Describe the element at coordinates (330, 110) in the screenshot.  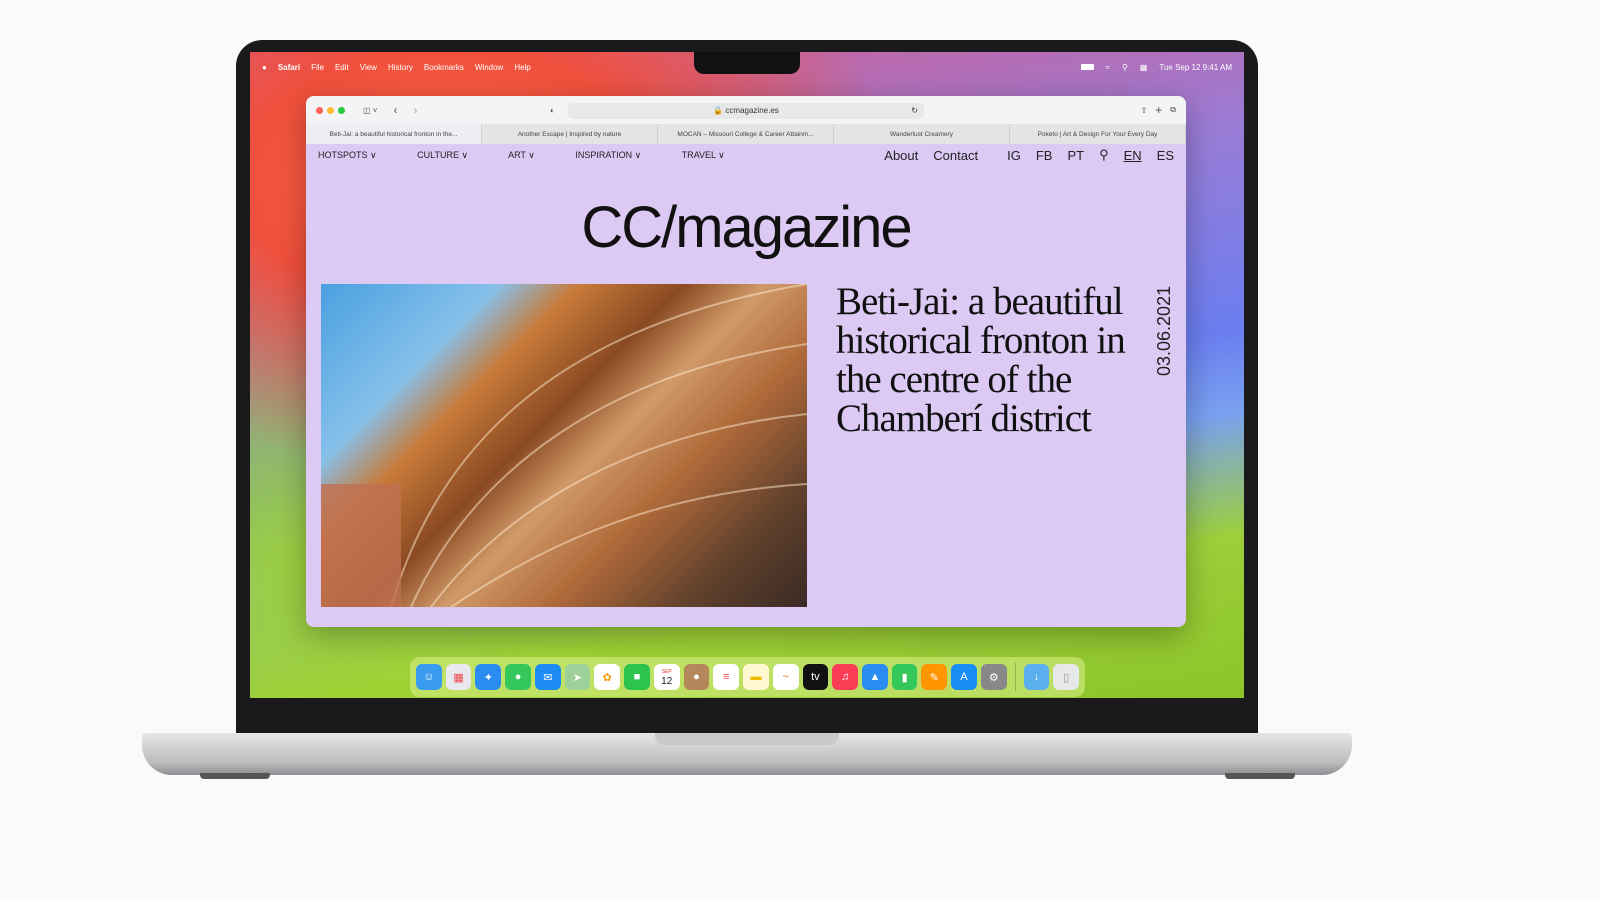
I see `minimize-button` at that location.